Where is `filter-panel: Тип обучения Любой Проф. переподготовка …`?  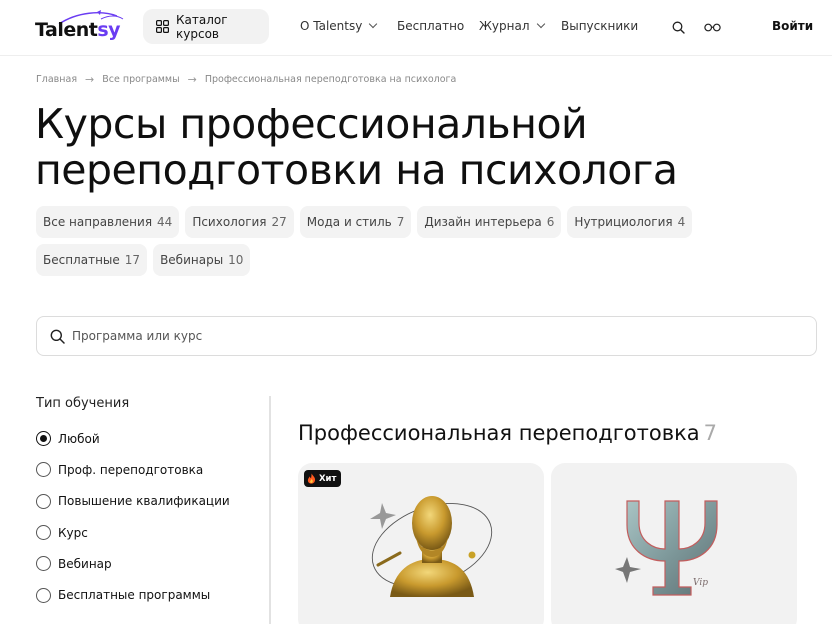
filter-panel: Тип обучения Любой Проф. переподготовка … is located at coordinates (151, 503).